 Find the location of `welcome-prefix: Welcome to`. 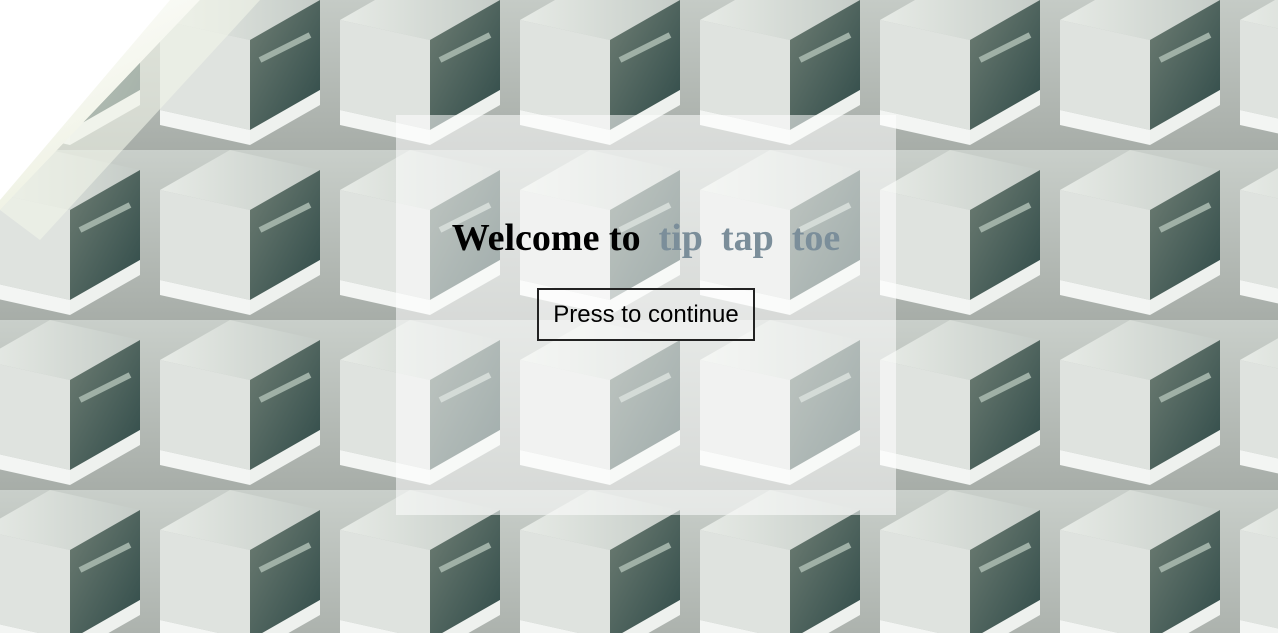

welcome-prefix: Welcome to is located at coordinates (546, 238).